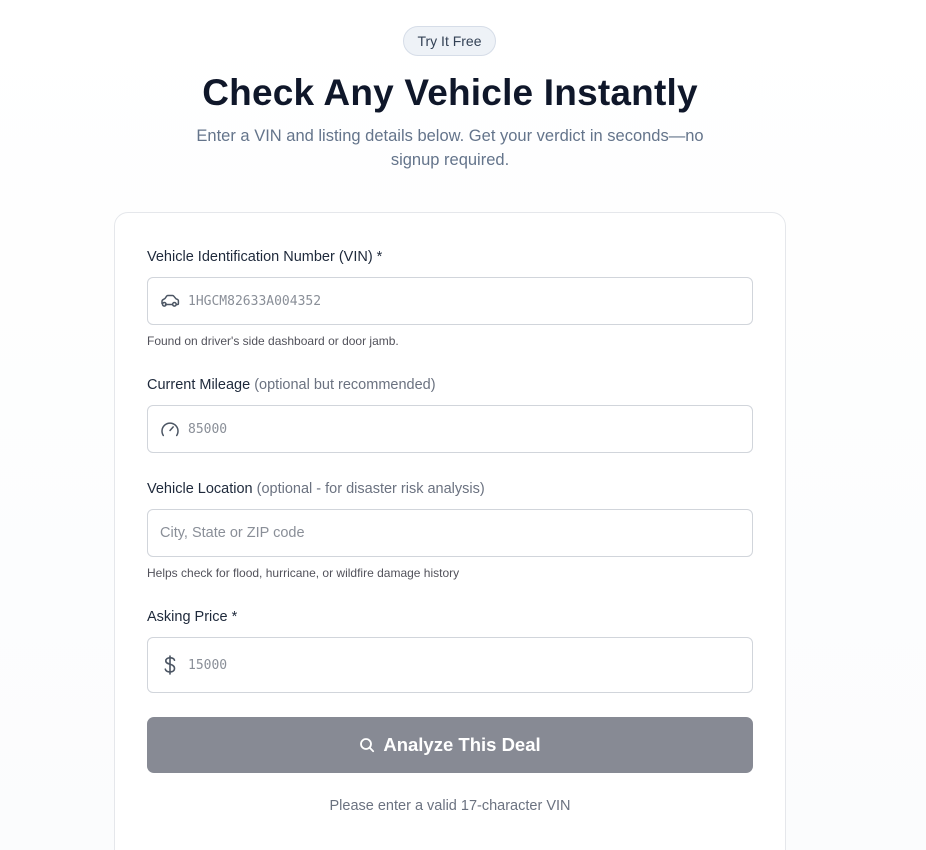  Describe the element at coordinates (370, 489) in the screenshot. I see `location-label-note: (optional - for disaster risk analysis)` at that location.